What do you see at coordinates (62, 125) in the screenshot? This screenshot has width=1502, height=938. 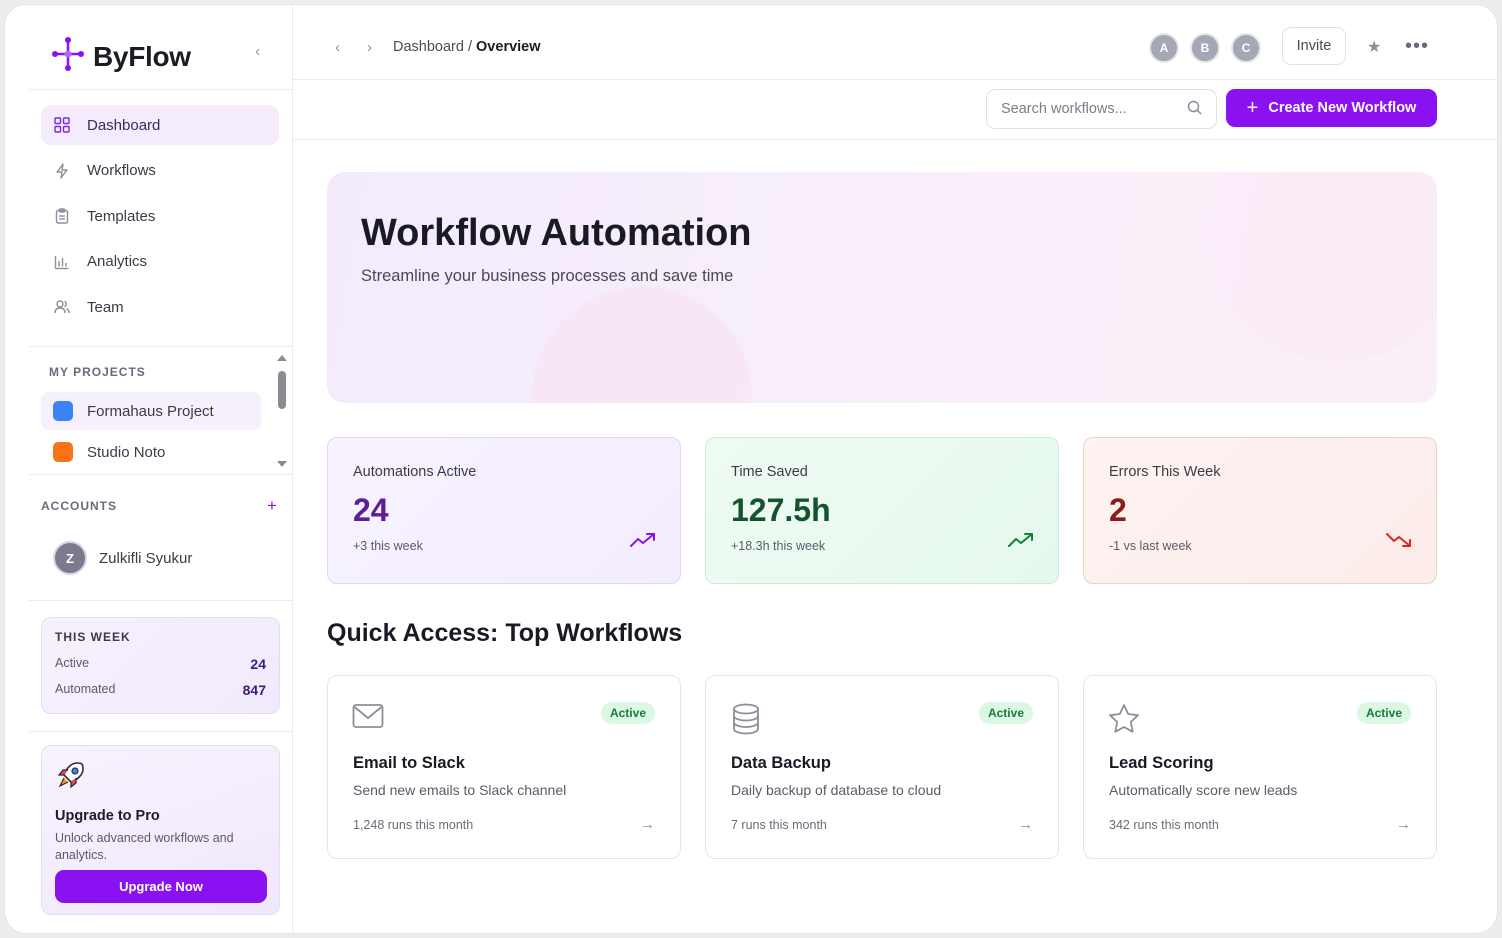 I see `grid-icon` at bounding box center [62, 125].